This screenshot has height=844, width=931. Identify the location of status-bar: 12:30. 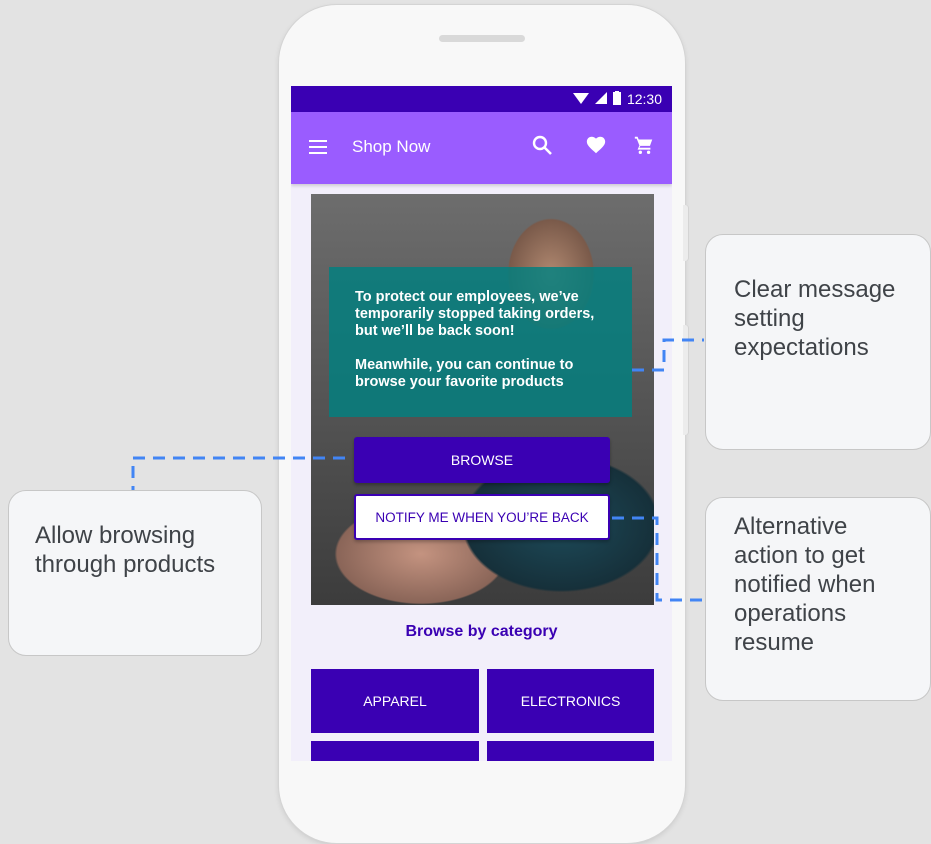
(481, 99).